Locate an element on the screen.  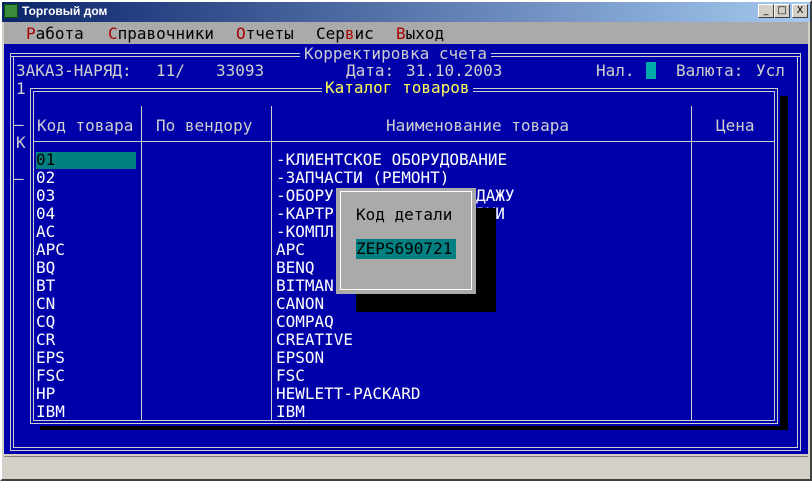
window-title: Торговый дом is located at coordinates (65, 11).